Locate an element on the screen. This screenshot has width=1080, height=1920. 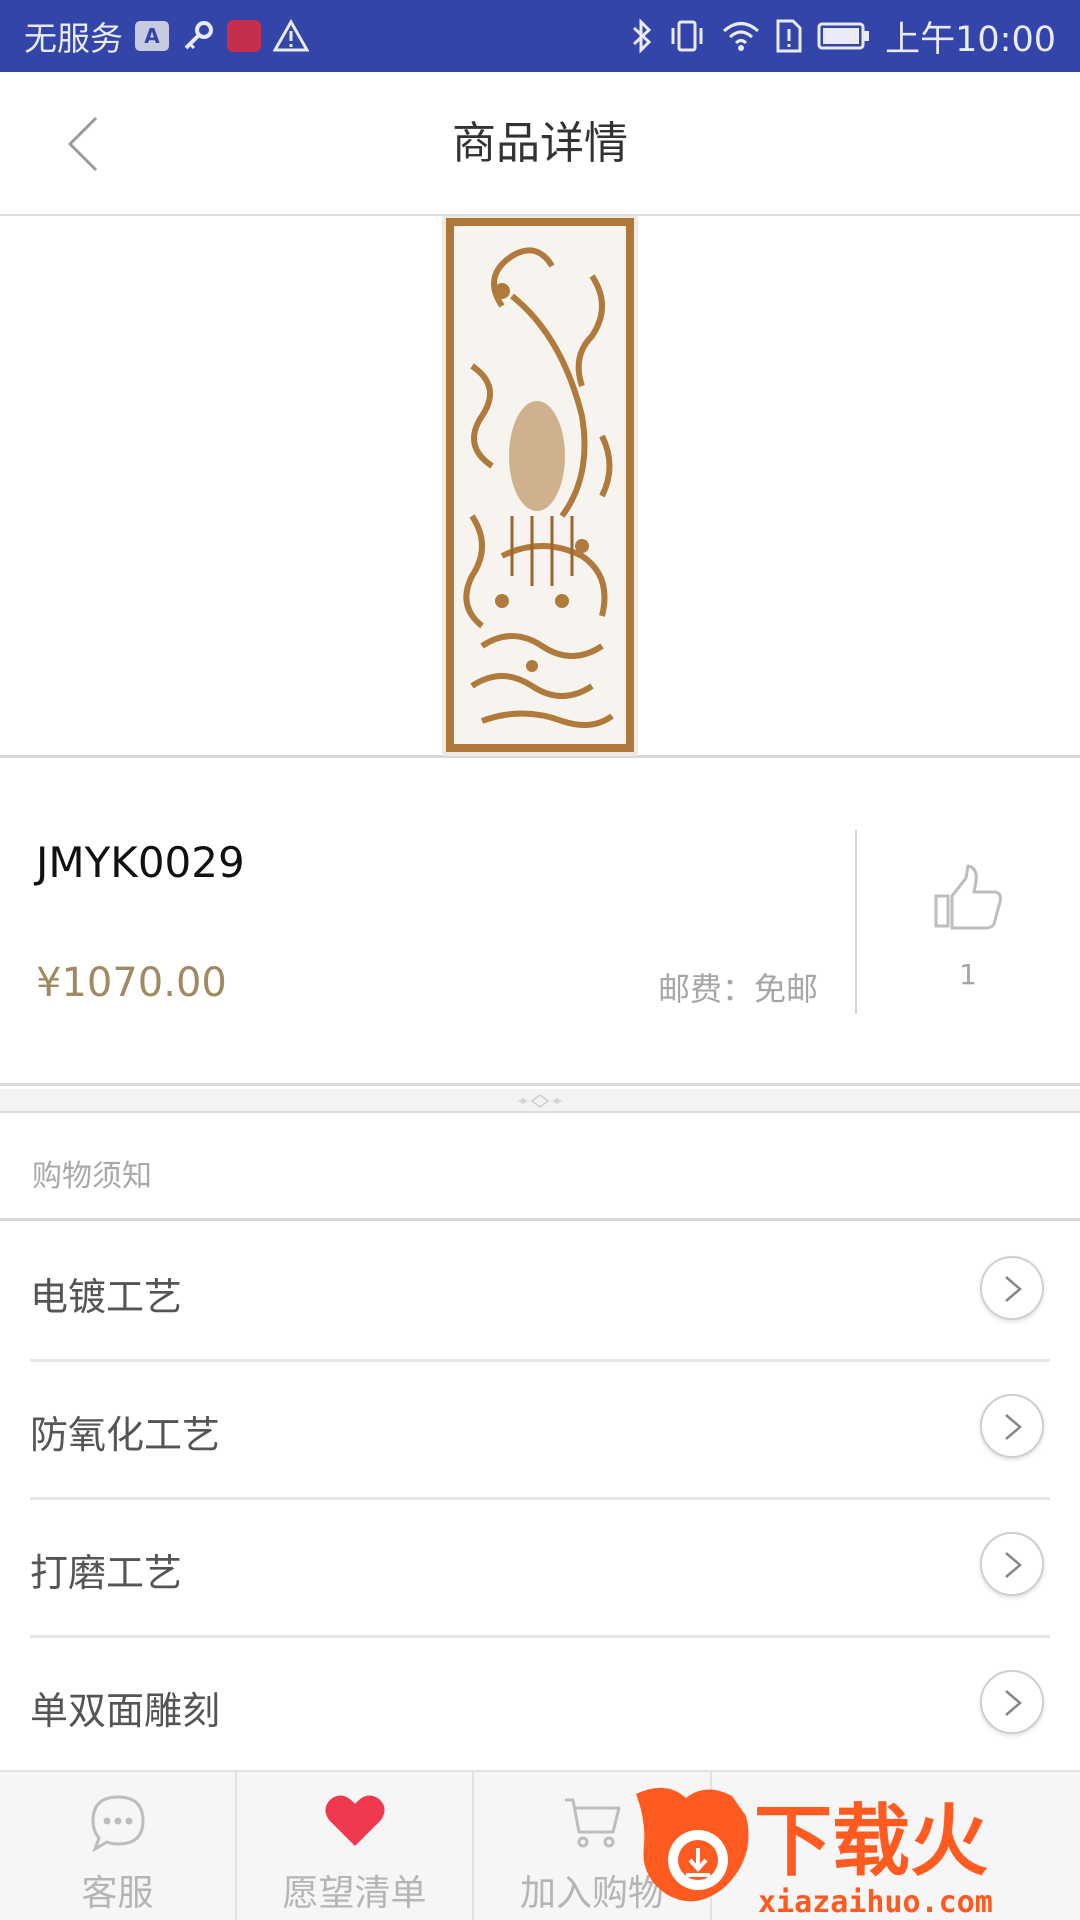
shopping-notice-header: 购物须知 is located at coordinates (540, 1168).